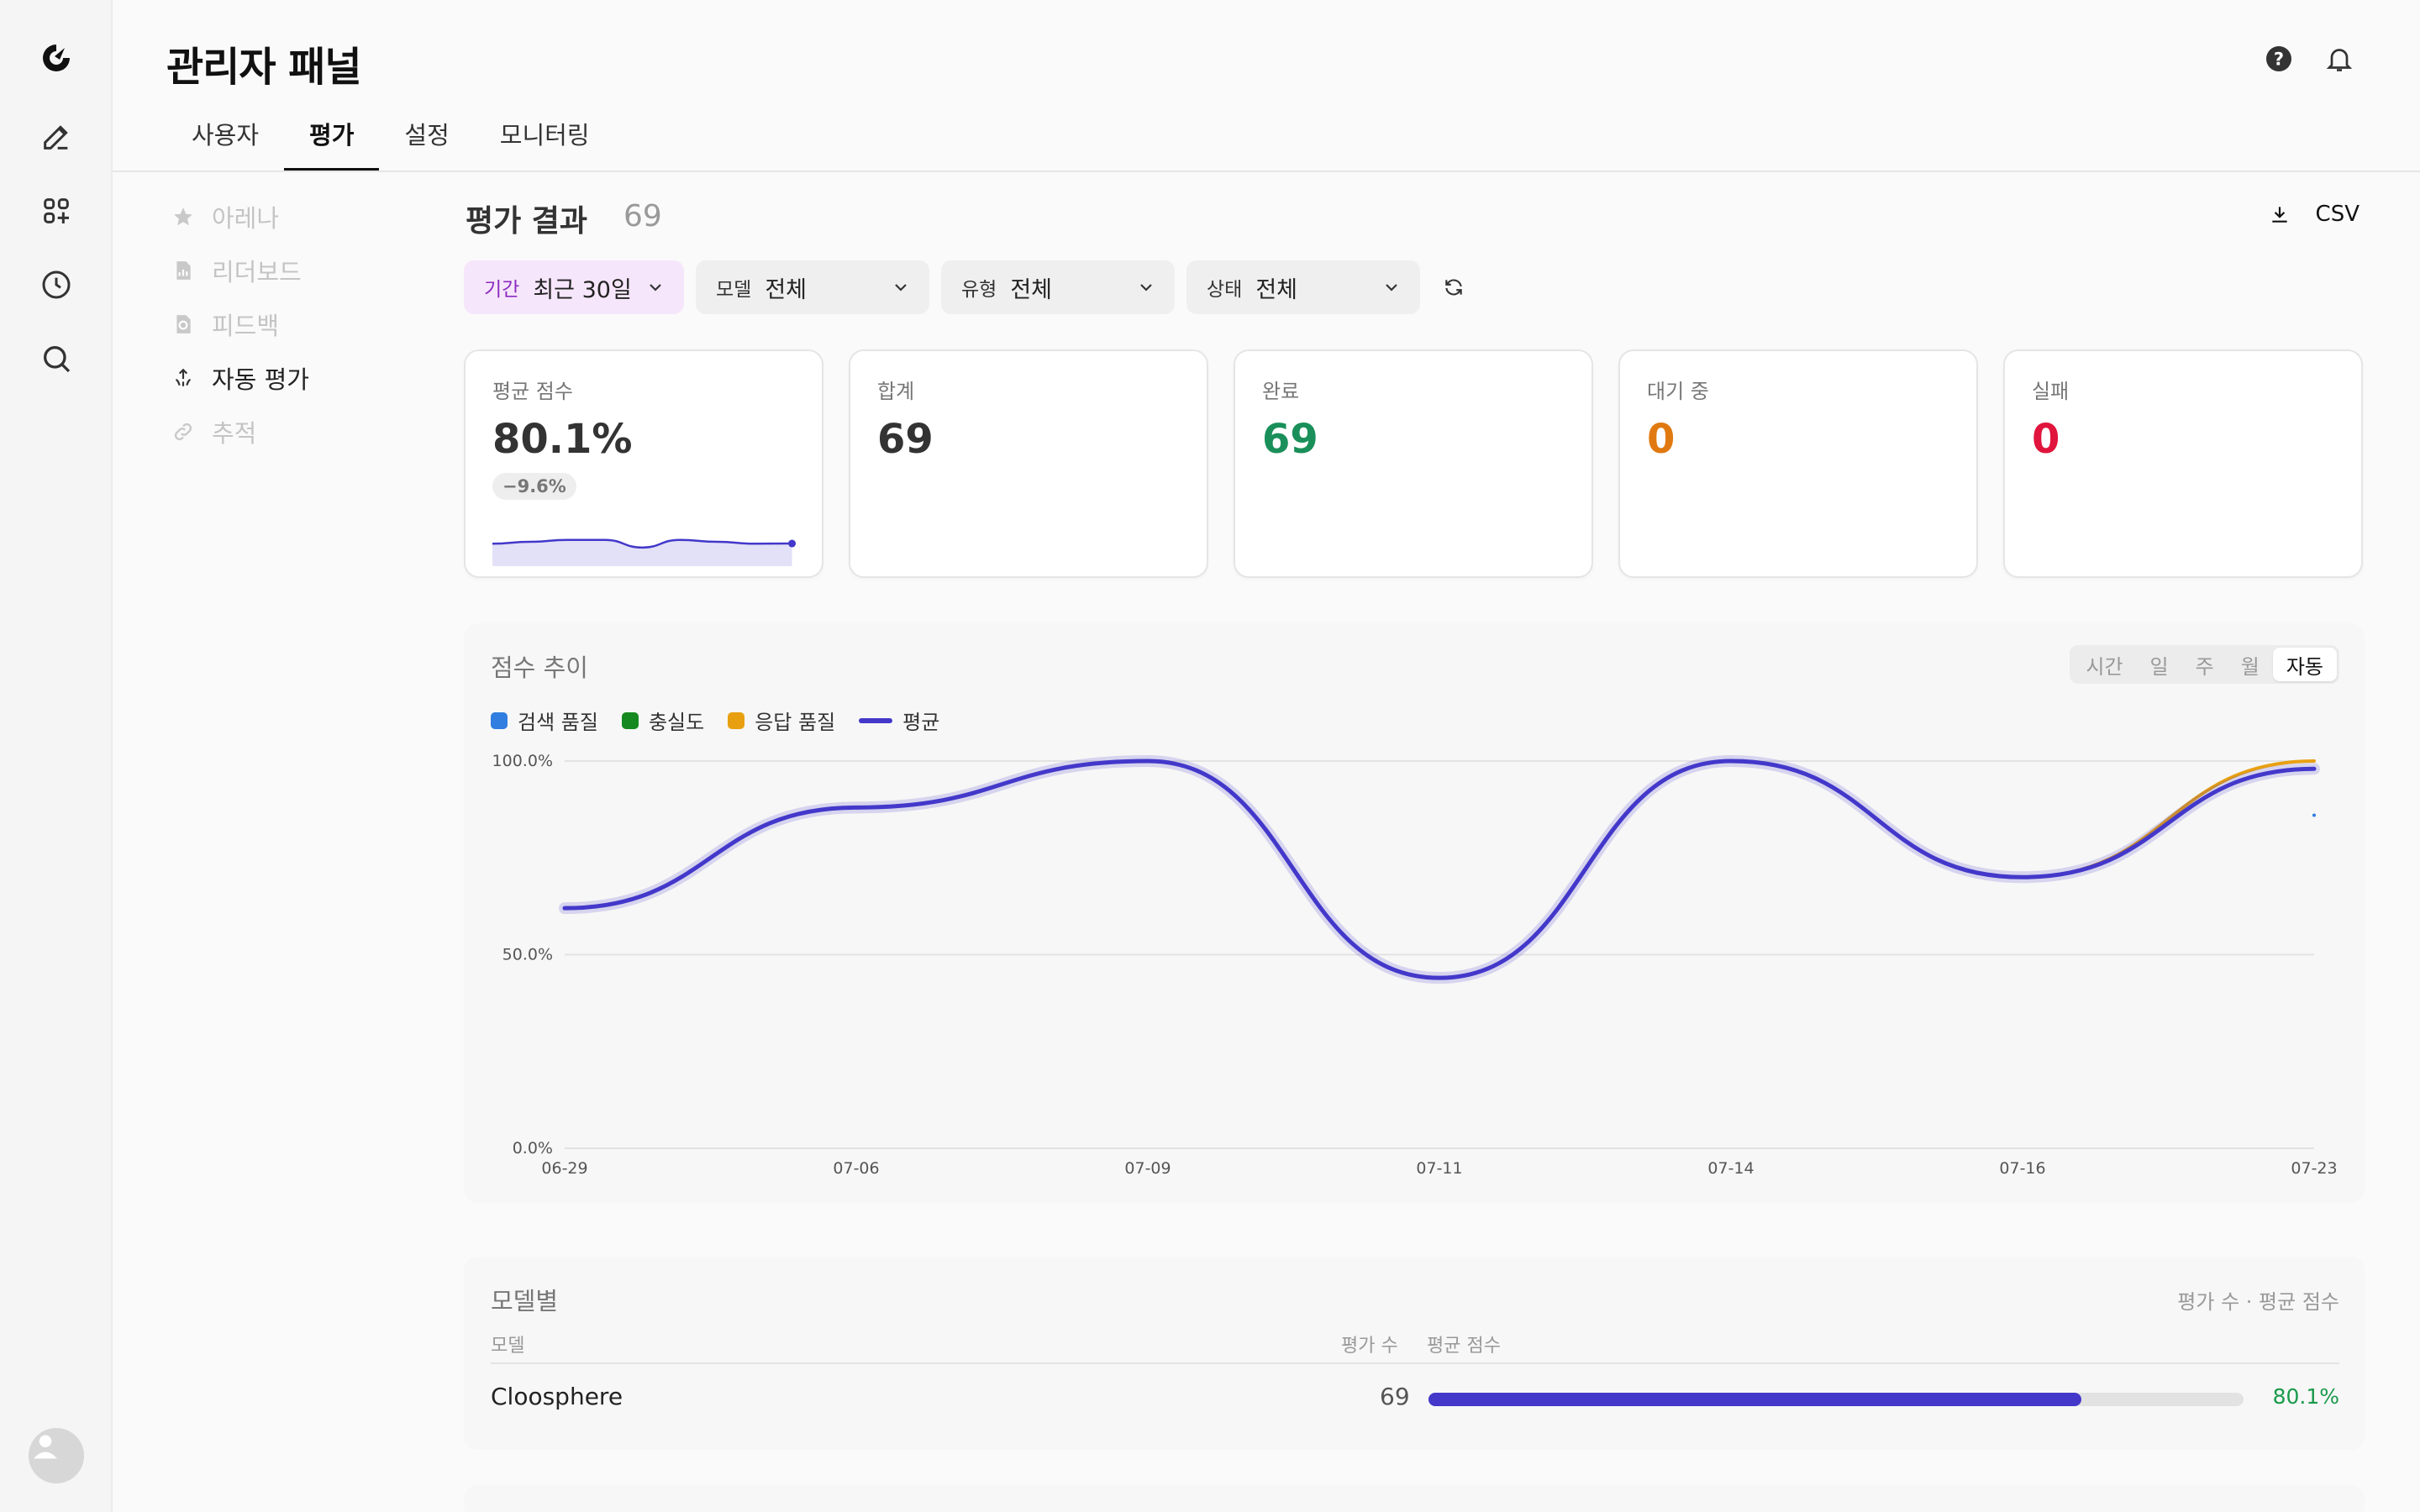 Image resolution: width=2420 pixels, height=1512 pixels. What do you see at coordinates (2305, 1396) in the screenshot?
I see `model-score: 80.1%` at bounding box center [2305, 1396].